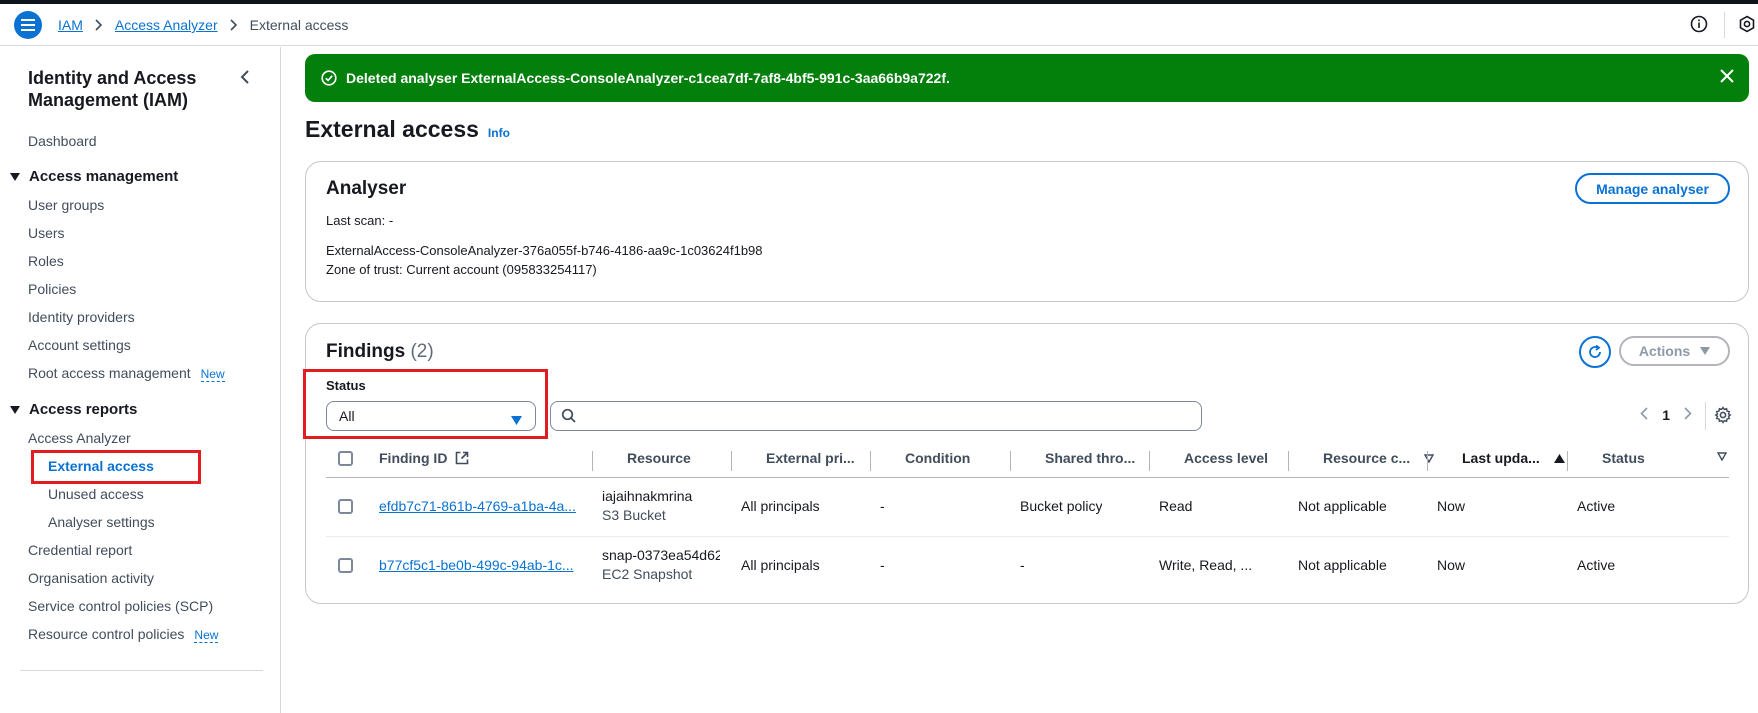  I want to click on sidebar-item-user-groups: User groups, so click(66, 205).